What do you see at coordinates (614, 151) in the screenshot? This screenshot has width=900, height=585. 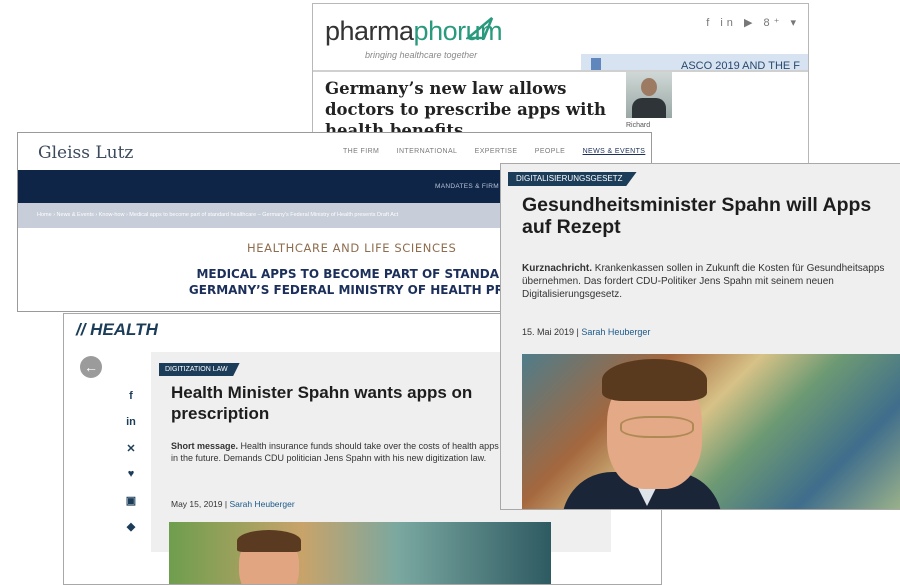 I see `nav-news-events: NEWS & EVENTS` at bounding box center [614, 151].